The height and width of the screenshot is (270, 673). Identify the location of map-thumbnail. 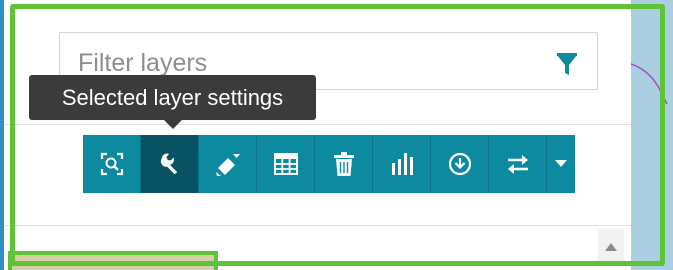
(113, 260).